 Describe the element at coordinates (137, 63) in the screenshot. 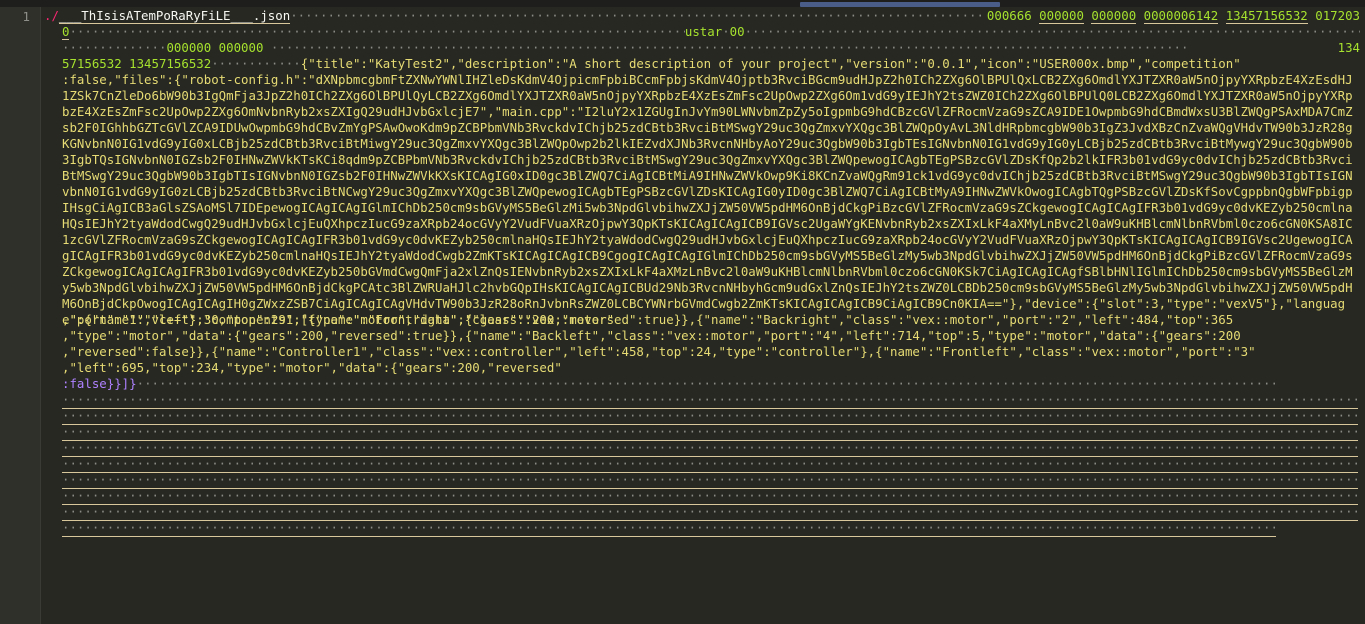

I see `mtime-continued: 57156532 13457156532` at that location.